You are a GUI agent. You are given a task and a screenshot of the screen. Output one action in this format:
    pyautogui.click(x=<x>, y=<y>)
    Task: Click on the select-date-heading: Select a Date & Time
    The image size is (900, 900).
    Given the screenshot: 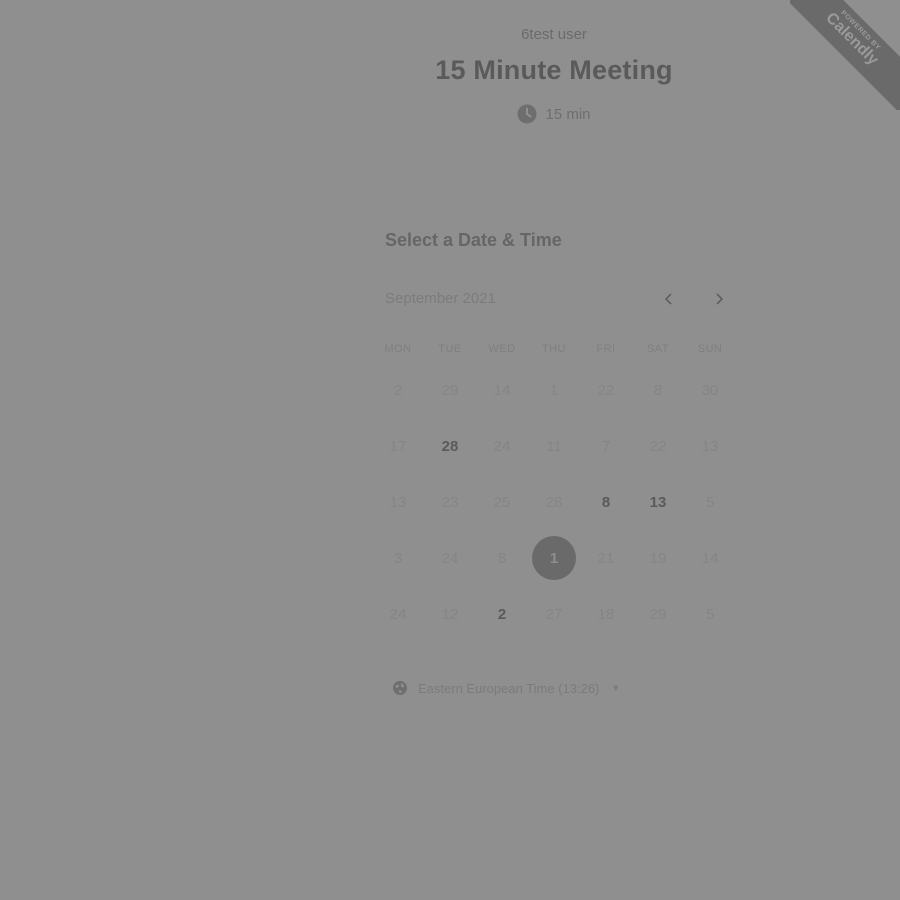 What is the action you would take?
    pyautogui.click(x=473, y=240)
    